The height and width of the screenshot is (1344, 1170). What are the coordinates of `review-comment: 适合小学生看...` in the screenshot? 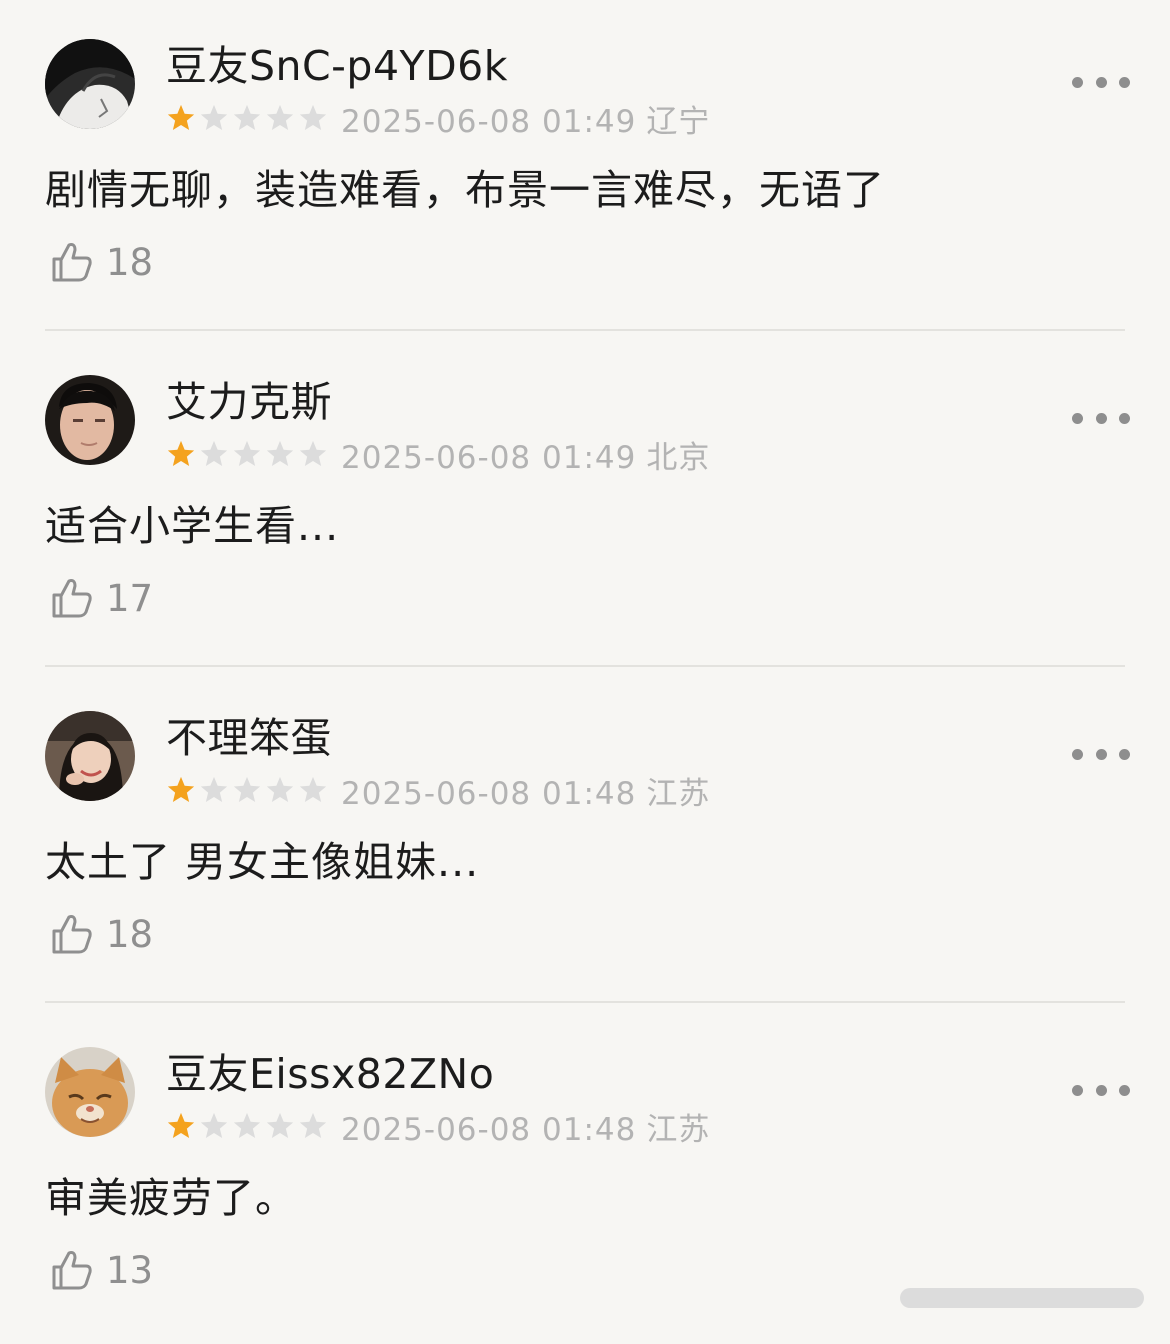 It's located at (192, 526).